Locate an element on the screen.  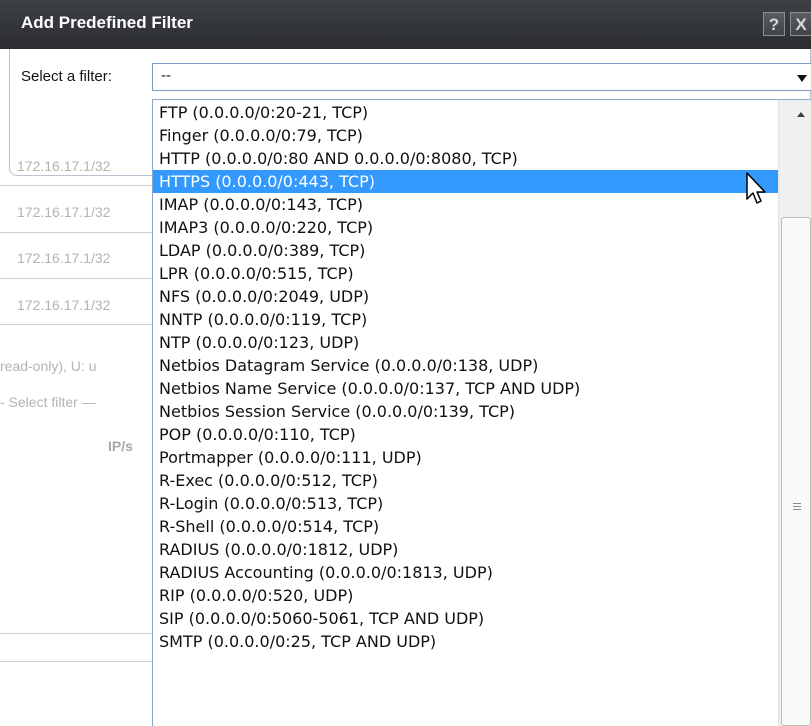
filter-option-pop: POP (0.0.0.0/0:110, TCP) is located at coordinates (466, 434).